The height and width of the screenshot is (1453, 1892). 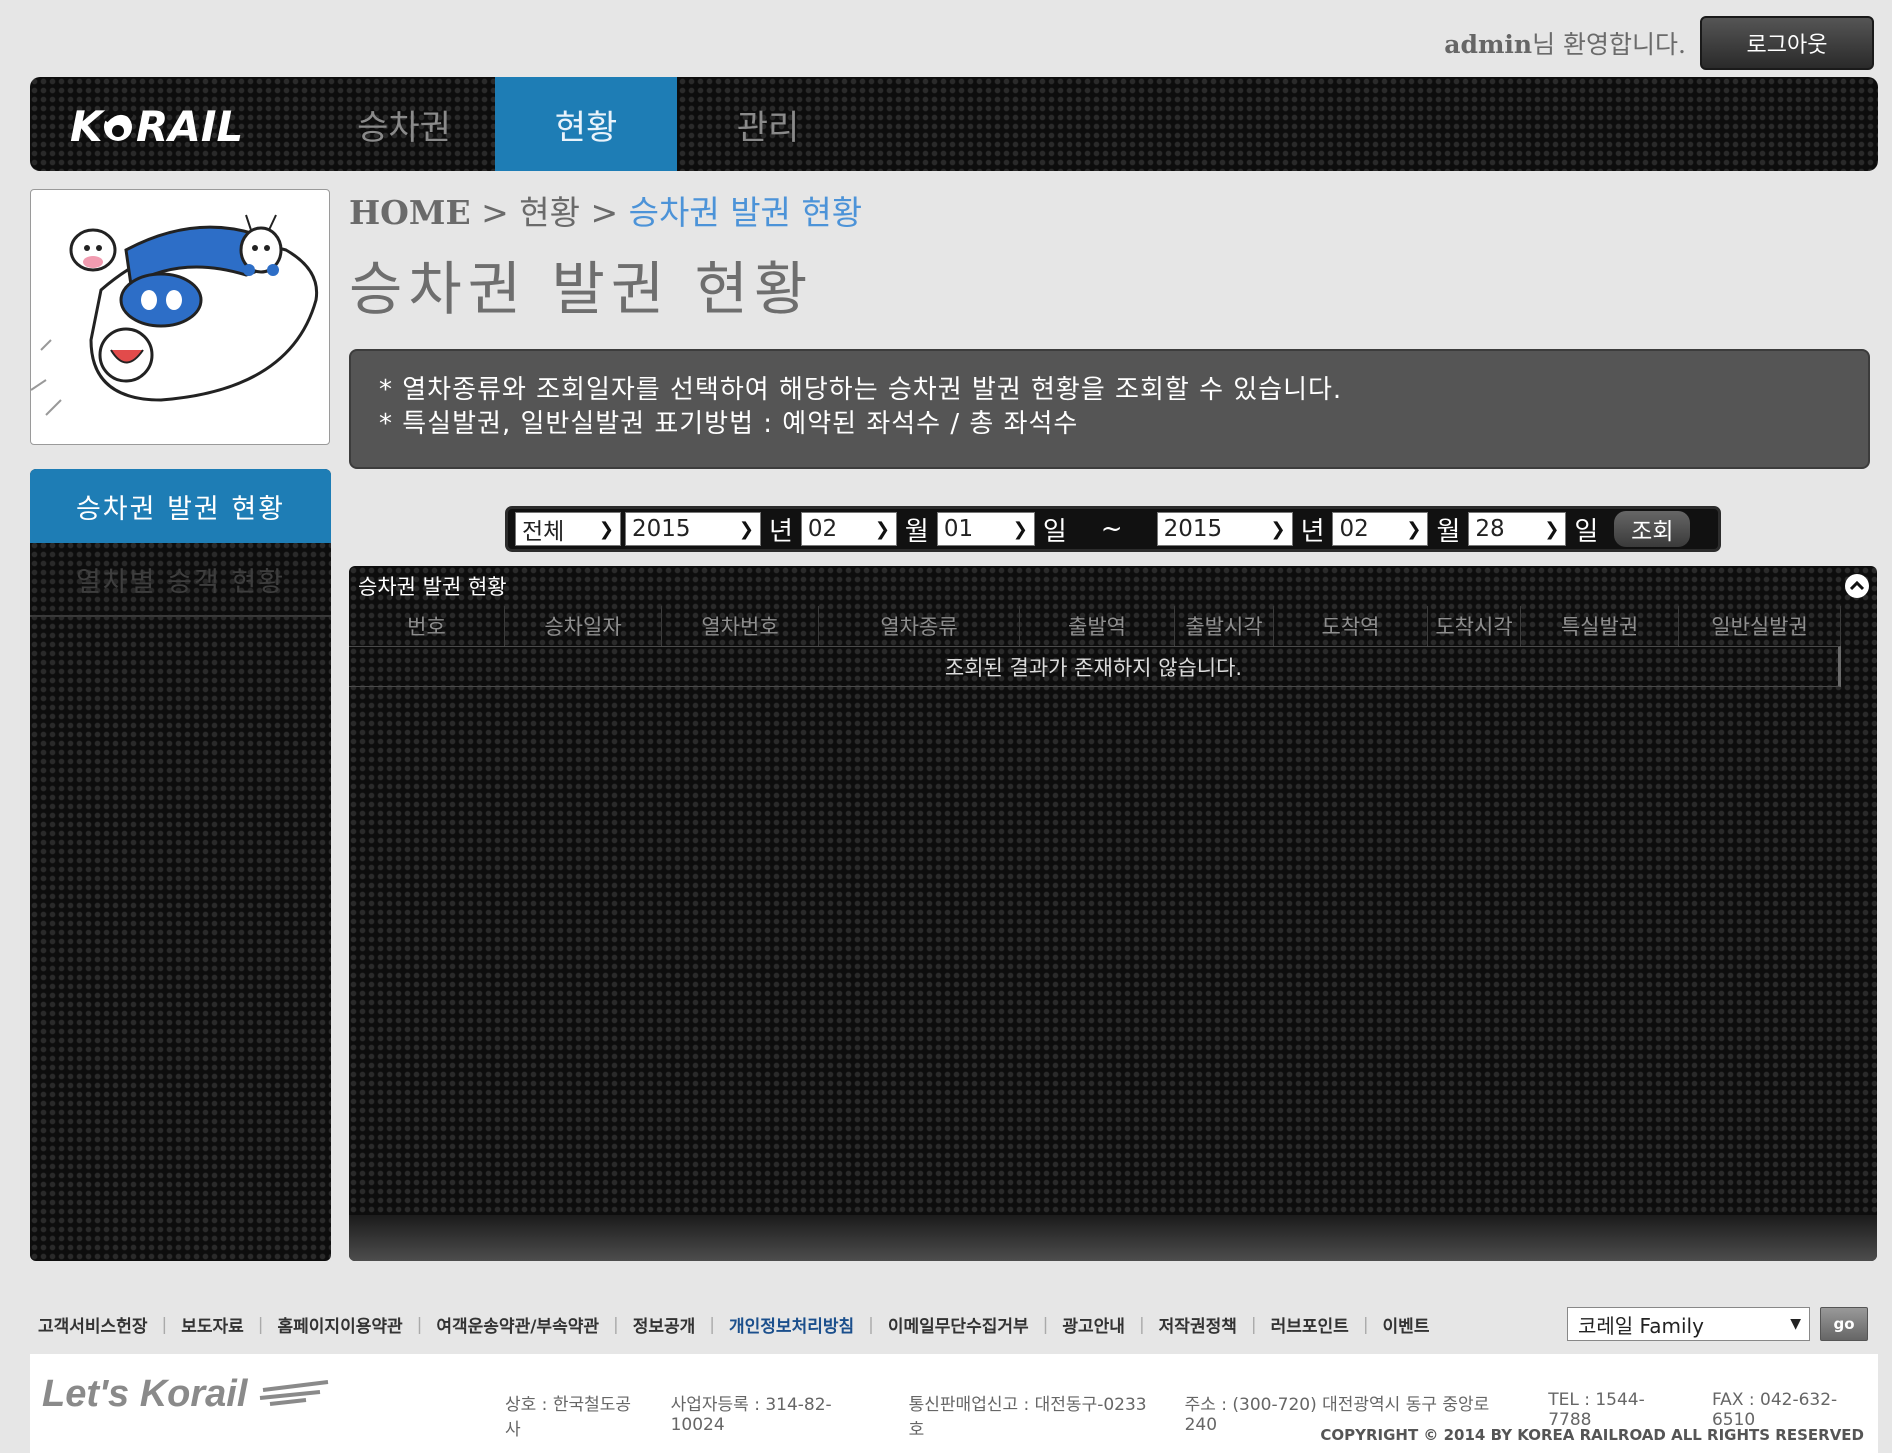 I want to click on start-month-select: 02 ❯, so click(x=848, y=529).